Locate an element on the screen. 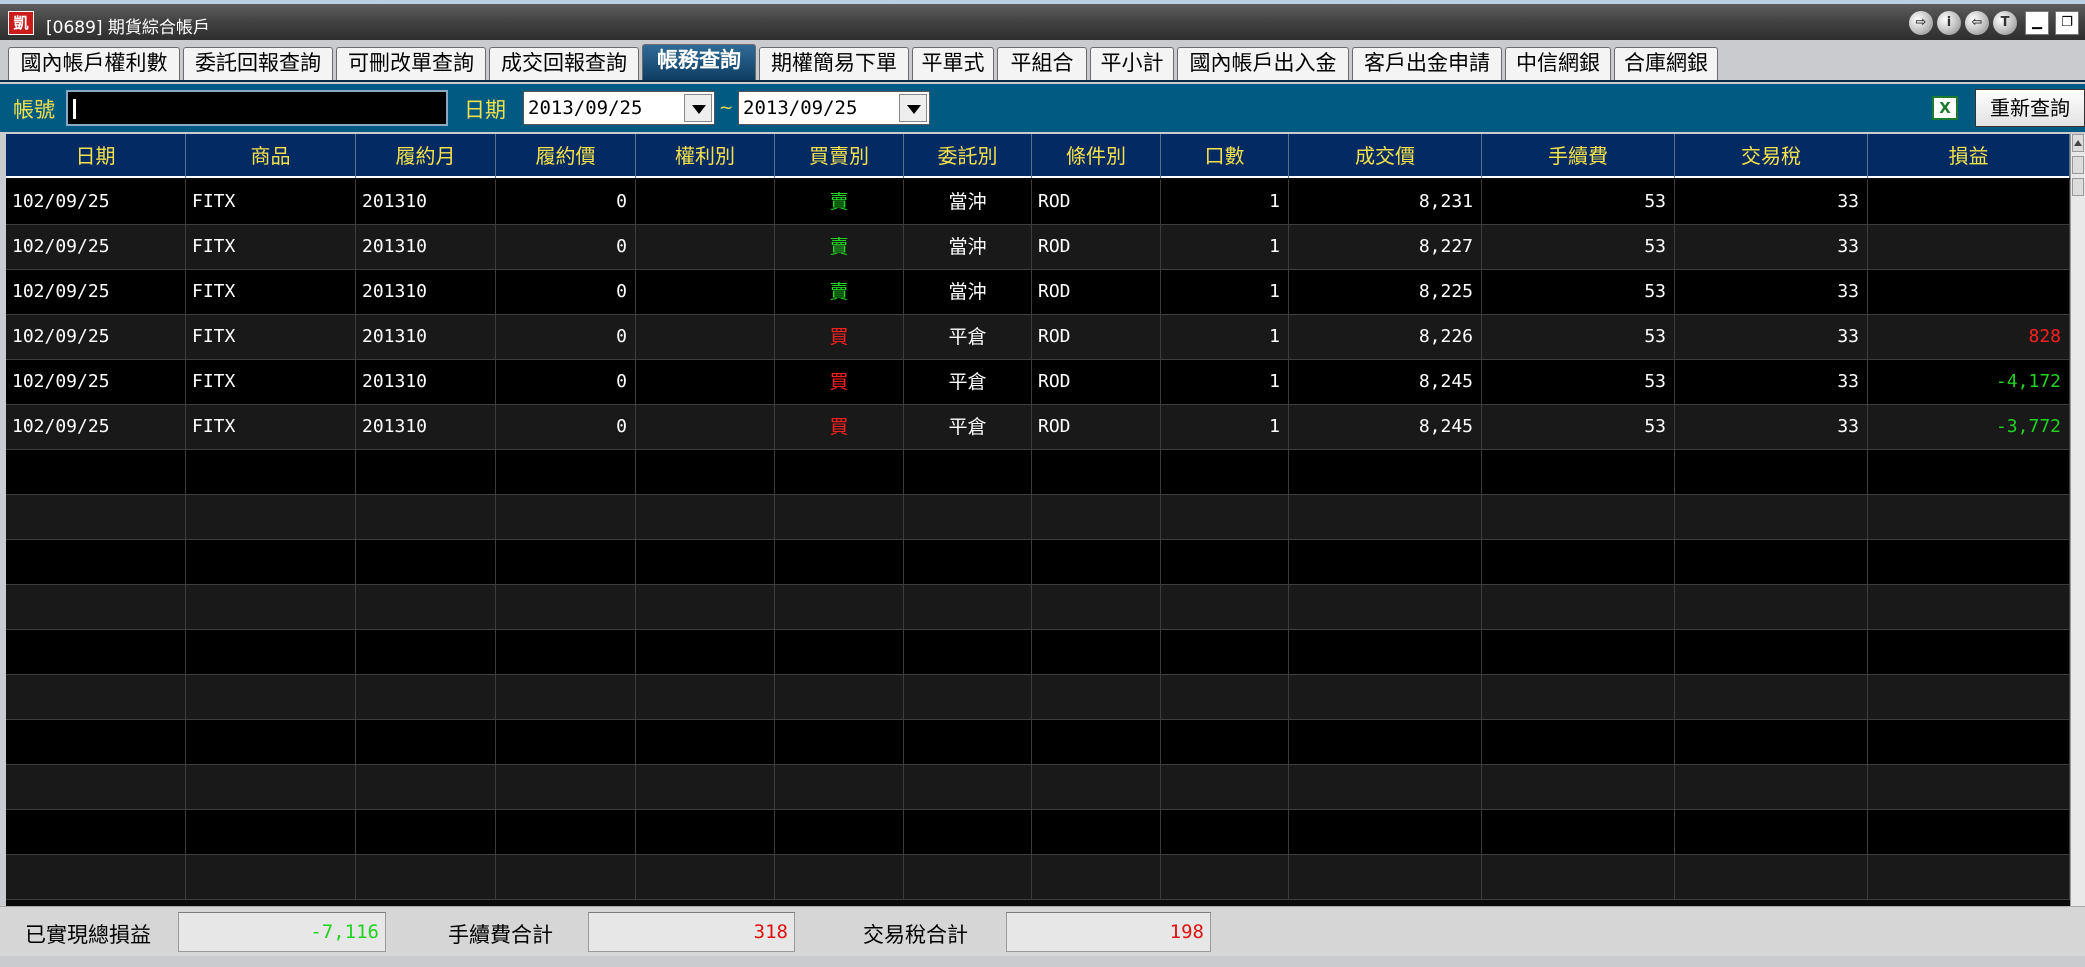 The width and height of the screenshot is (2085, 967). info-circle-icon: i is located at coordinates (1949, 23).